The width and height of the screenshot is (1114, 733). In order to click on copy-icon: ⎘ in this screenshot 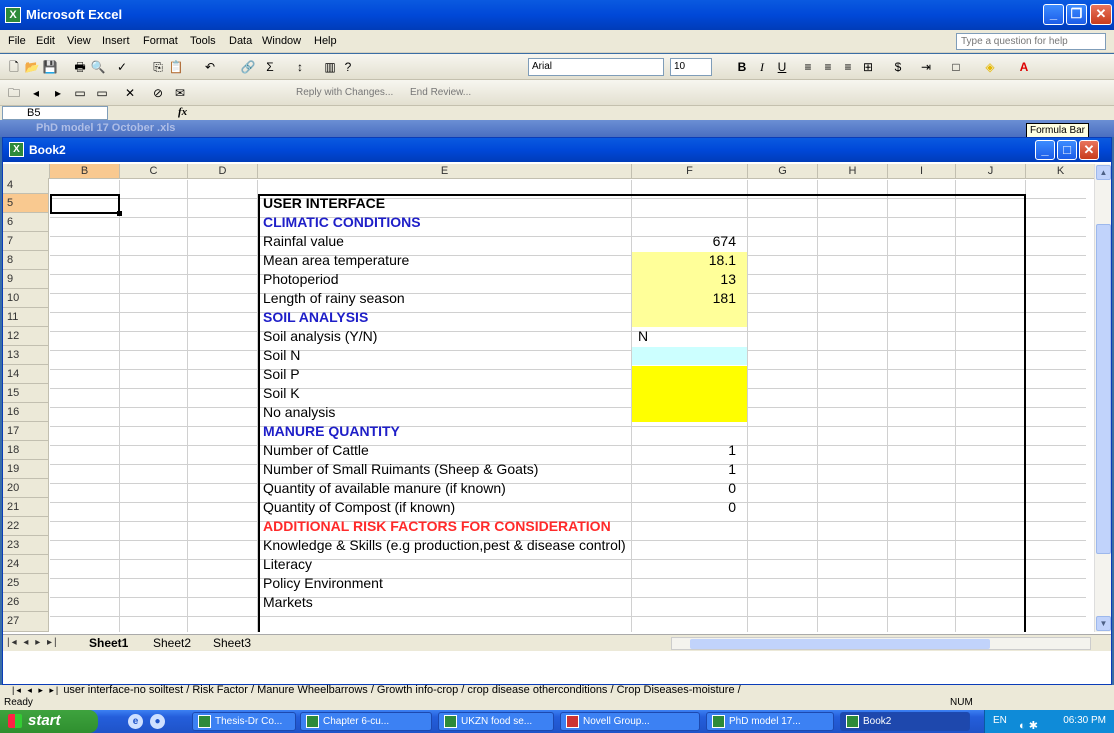, I will do `click(158, 67)`.